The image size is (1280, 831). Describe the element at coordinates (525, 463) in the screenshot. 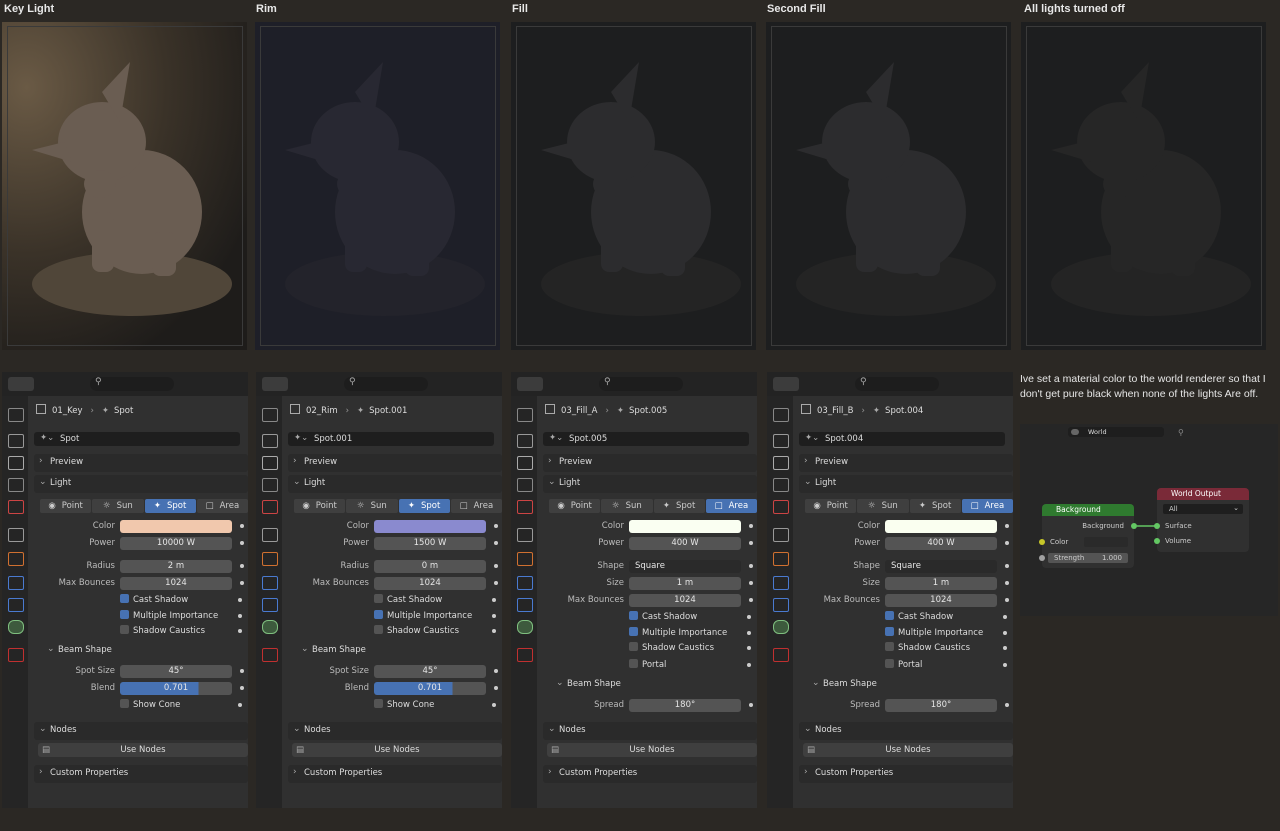

I see `tab-output-icon` at that location.